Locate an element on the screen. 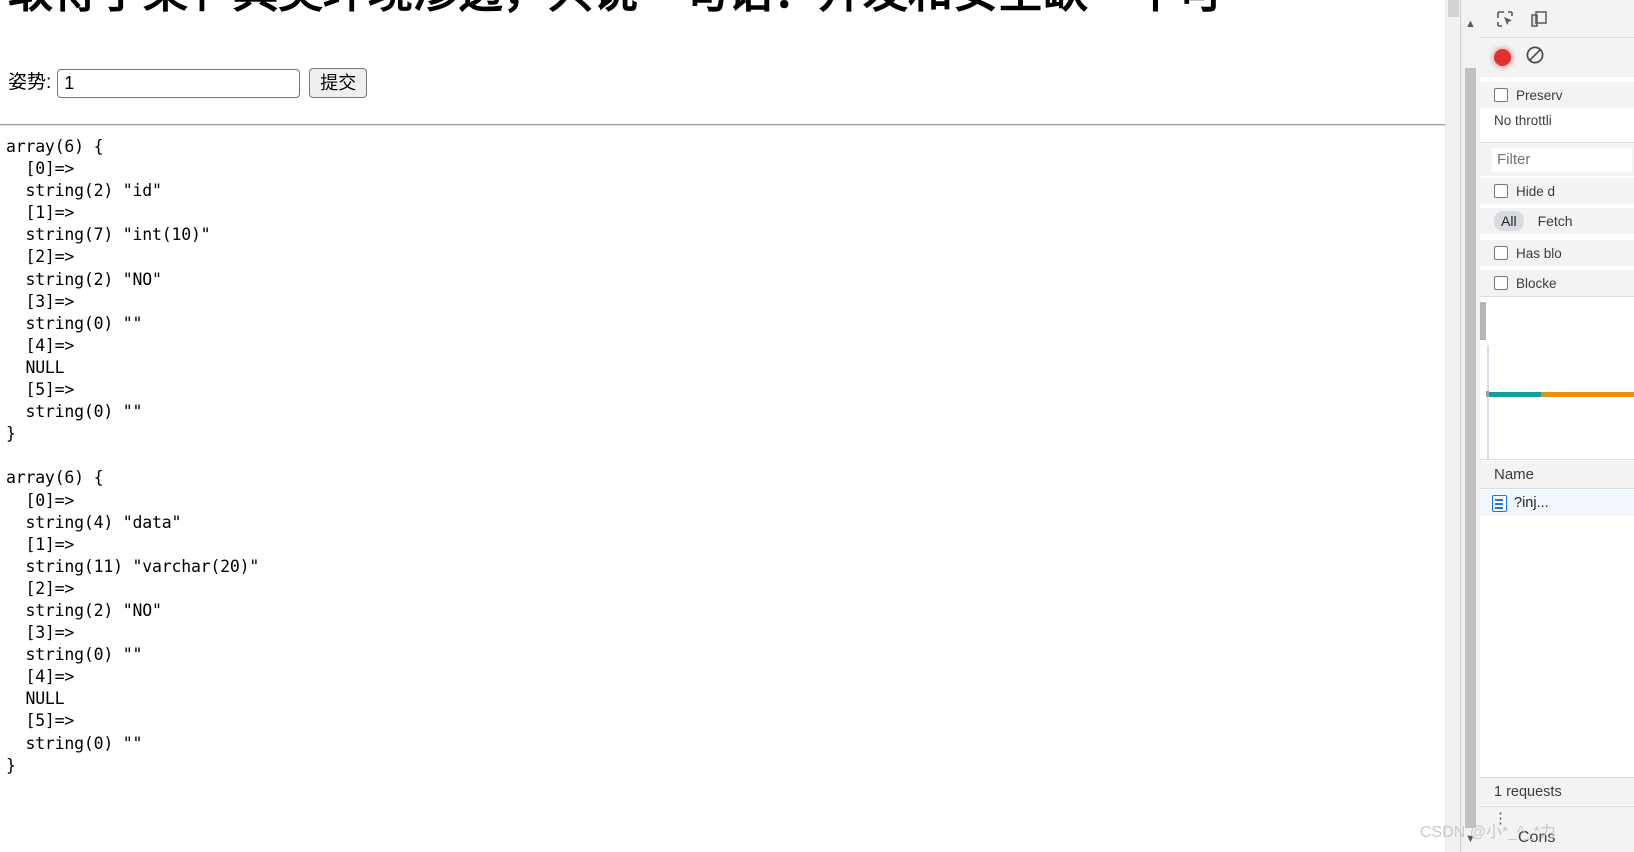 This screenshot has width=1634, height=852. requests-table-header: Name is located at coordinates (1557, 475).